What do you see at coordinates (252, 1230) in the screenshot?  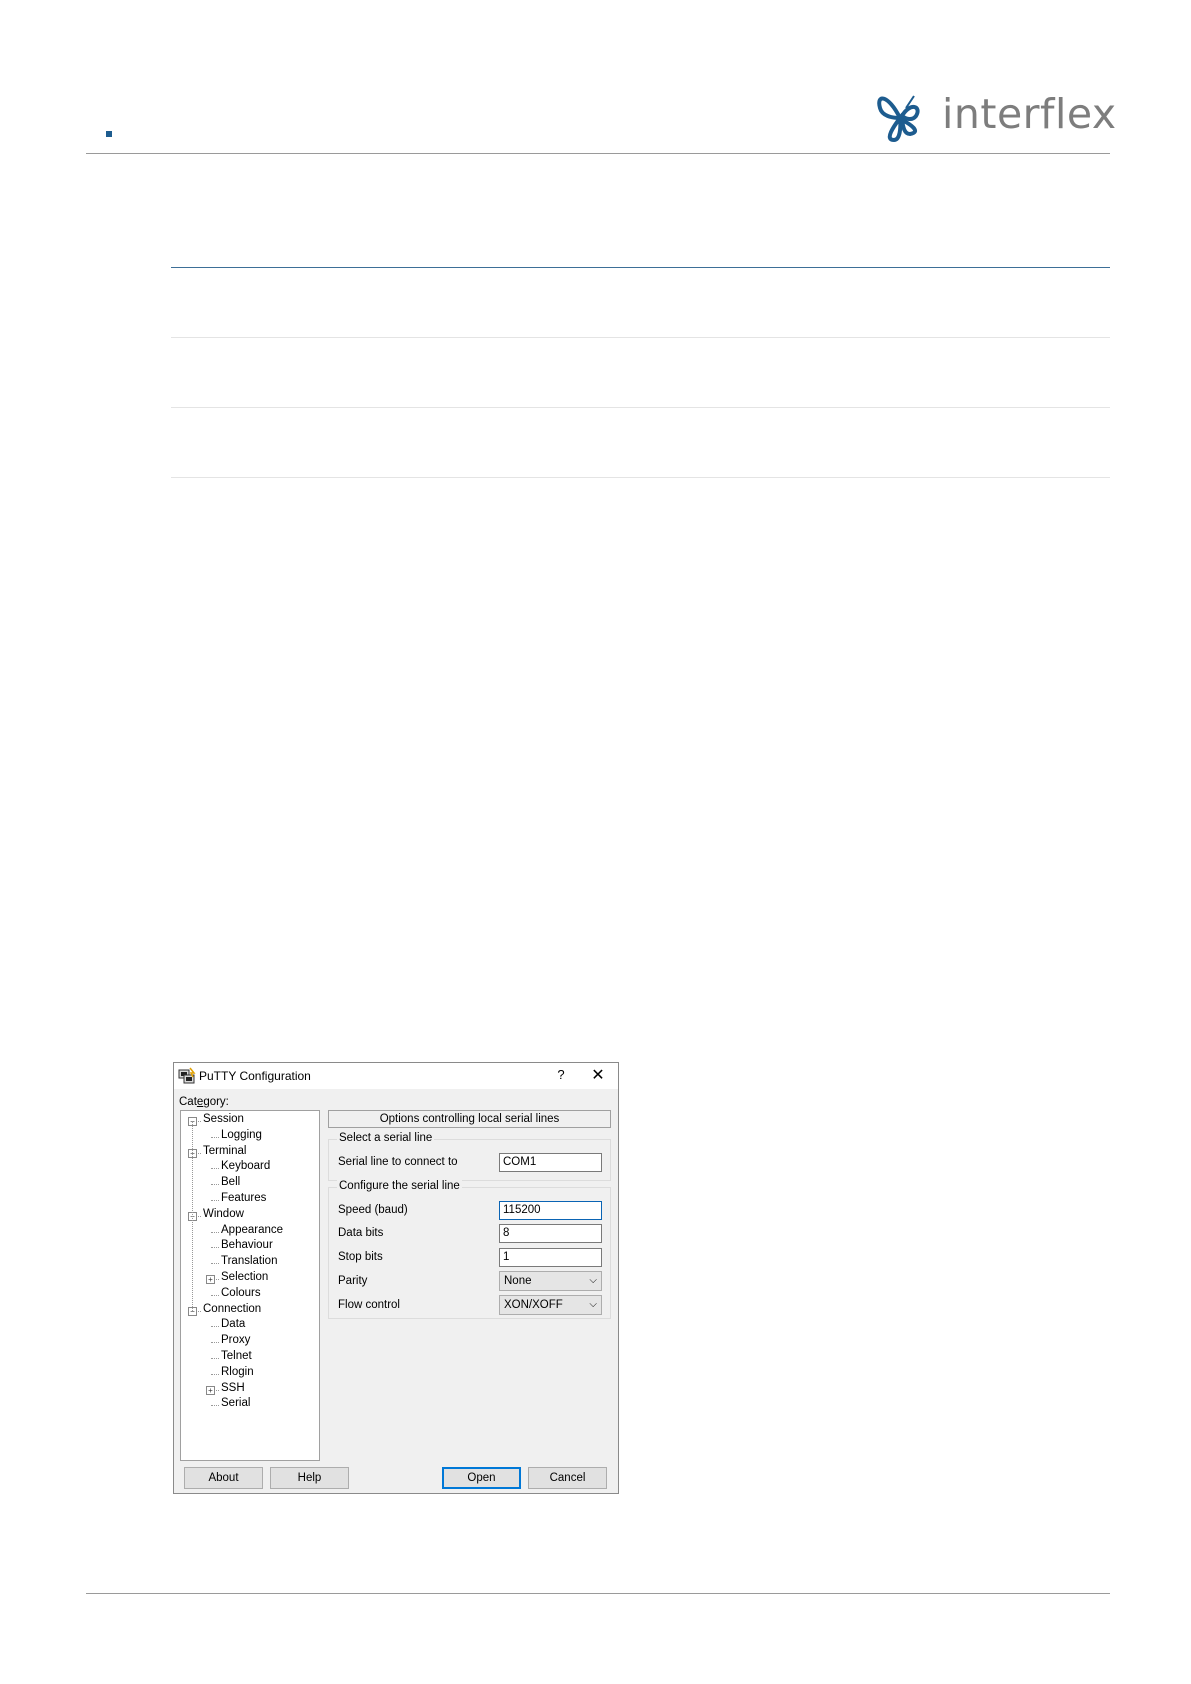 I see `tree-item-appearance: Appearance` at bounding box center [252, 1230].